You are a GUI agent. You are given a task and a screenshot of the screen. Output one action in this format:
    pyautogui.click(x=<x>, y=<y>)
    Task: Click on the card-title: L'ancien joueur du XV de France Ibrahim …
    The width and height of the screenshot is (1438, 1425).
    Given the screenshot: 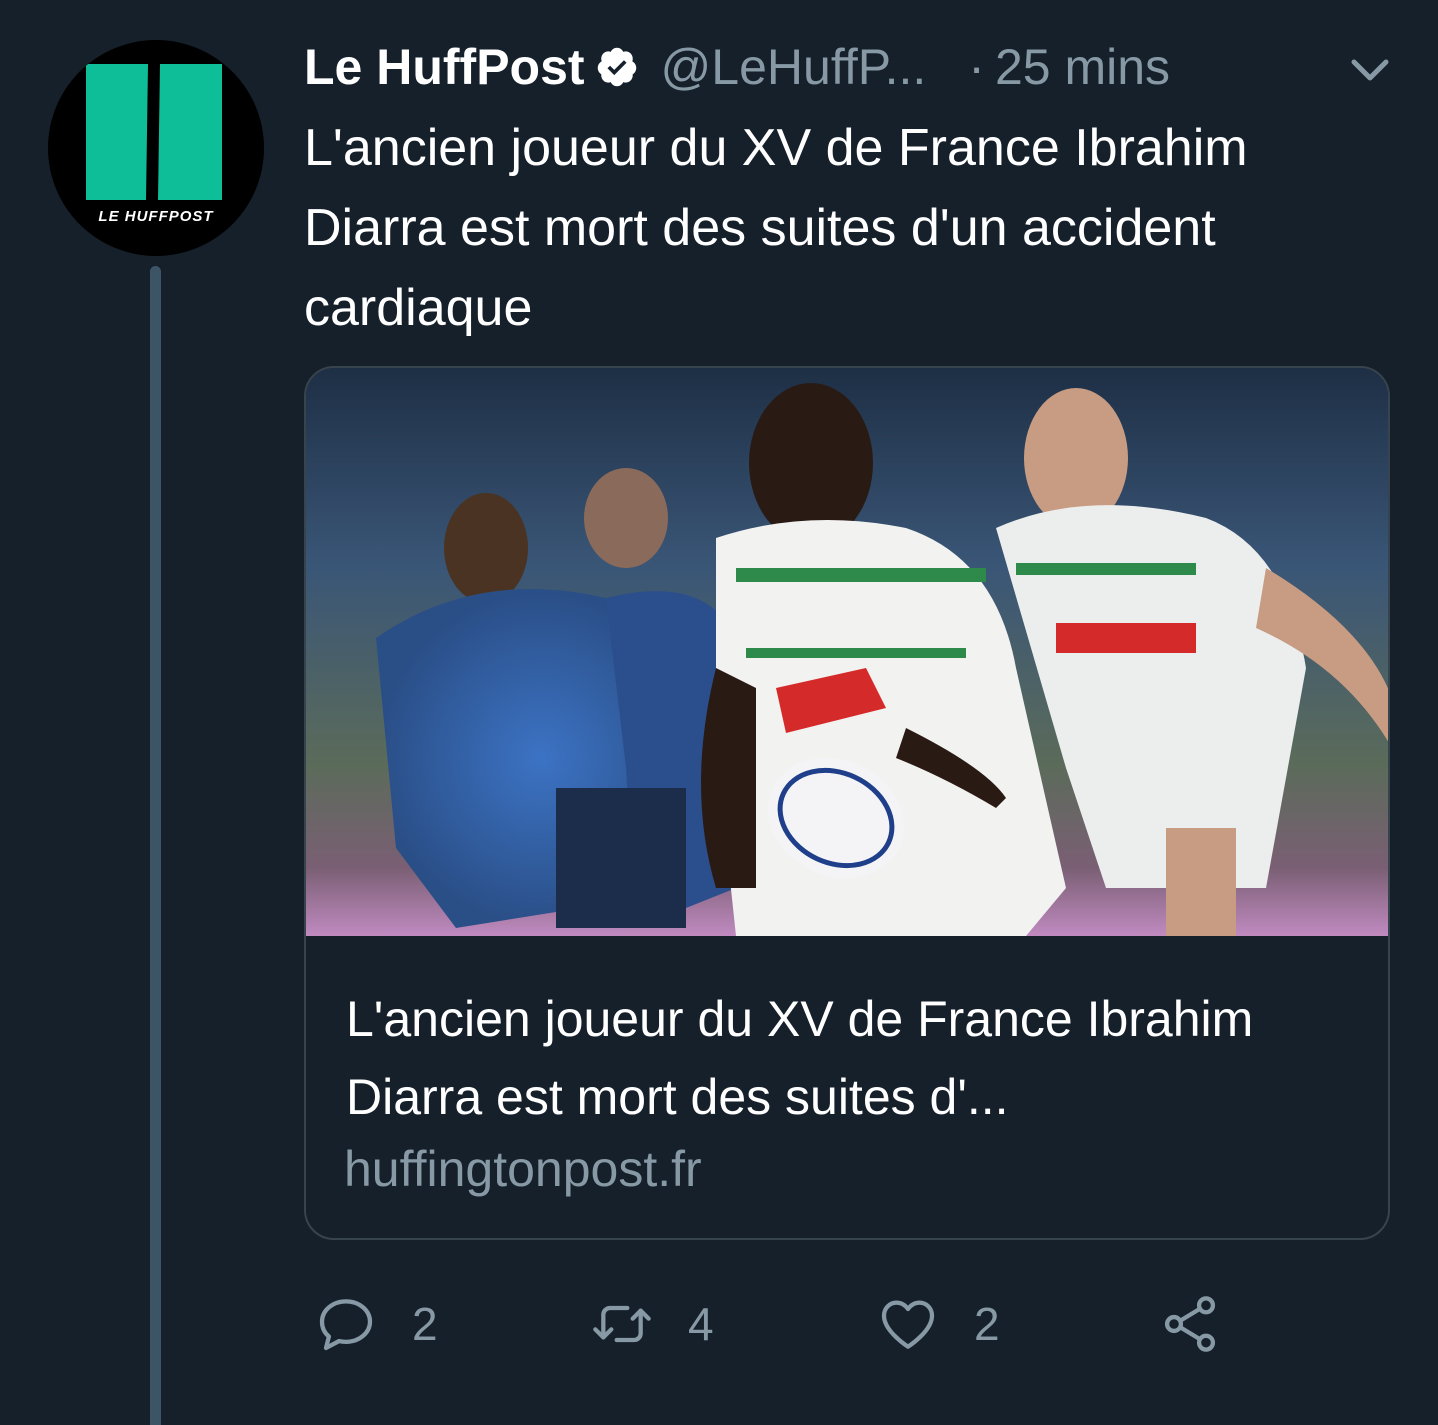 What is the action you would take?
    pyautogui.click(x=851, y=1058)
    